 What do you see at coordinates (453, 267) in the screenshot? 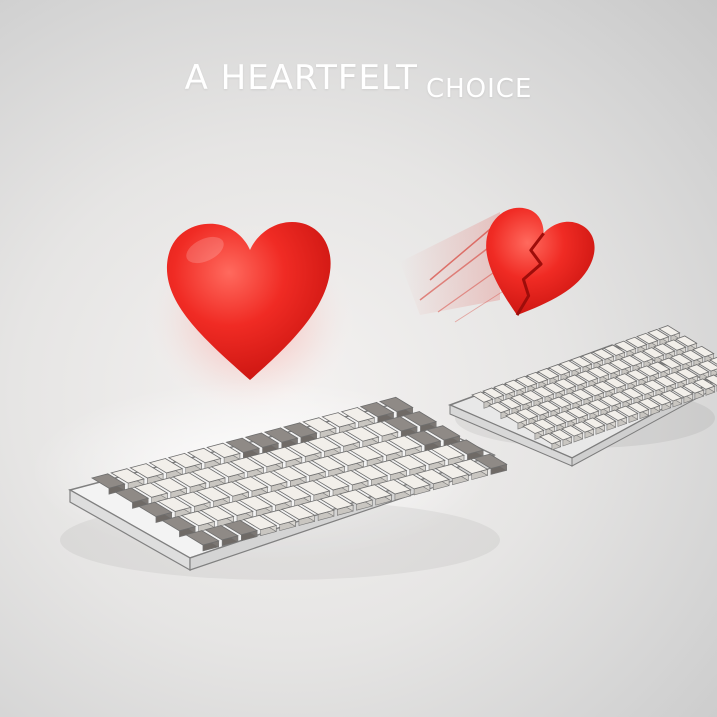
I see `motion-trail` at bounding box center [453, 267].